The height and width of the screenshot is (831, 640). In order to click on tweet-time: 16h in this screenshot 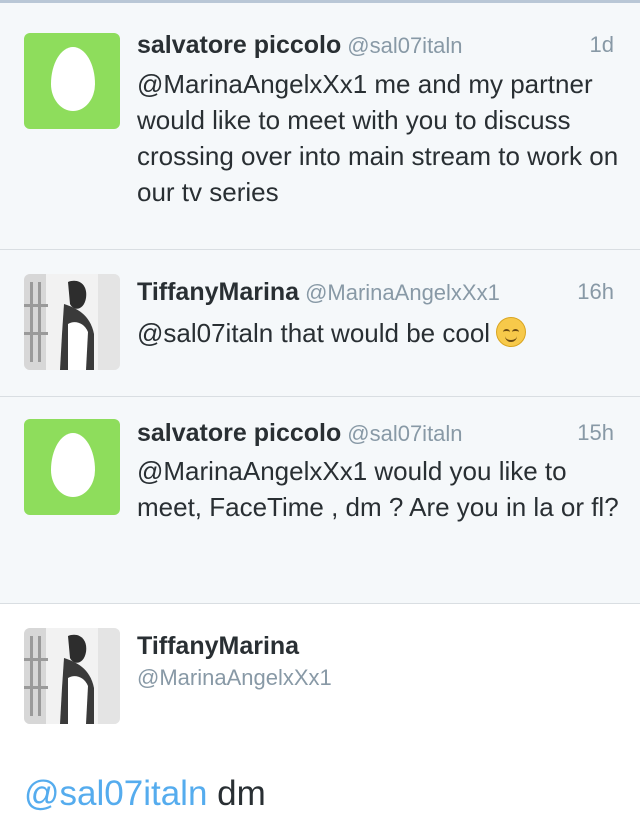, I will do `click(595, 291)`.